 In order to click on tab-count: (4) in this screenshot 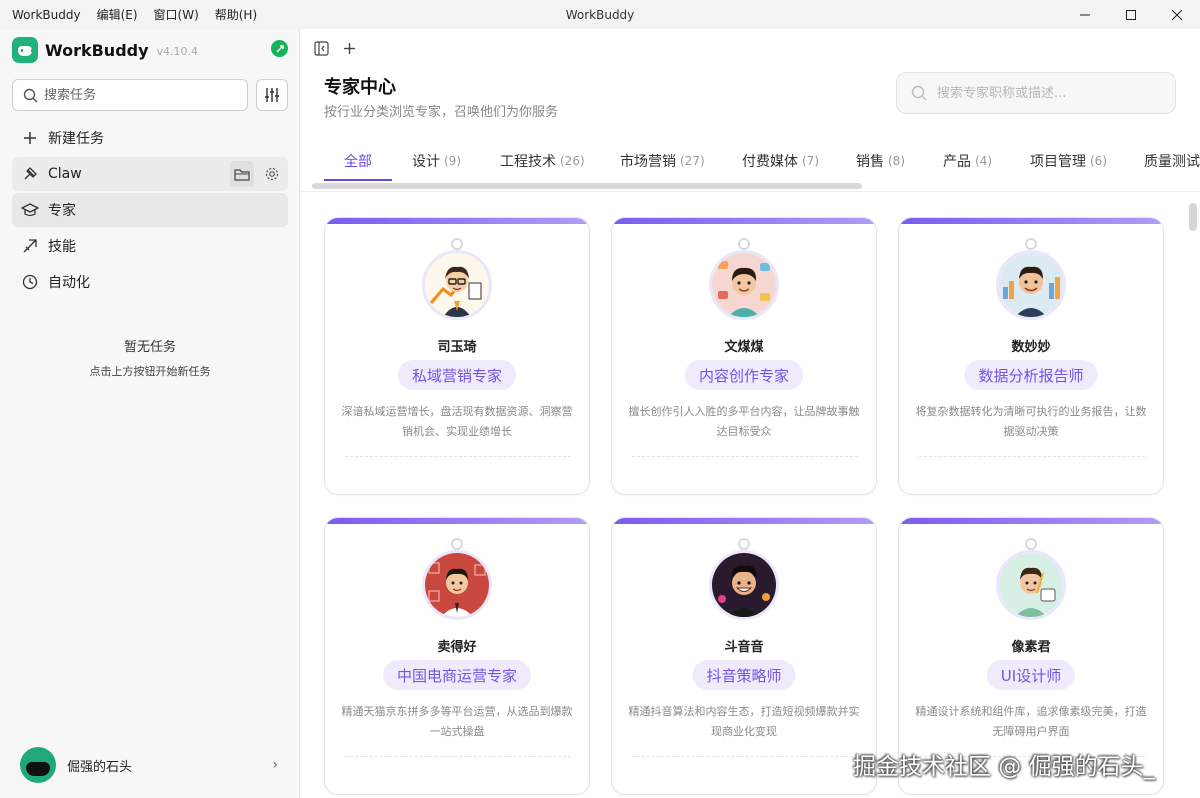, I will do `click(983, 161)`.